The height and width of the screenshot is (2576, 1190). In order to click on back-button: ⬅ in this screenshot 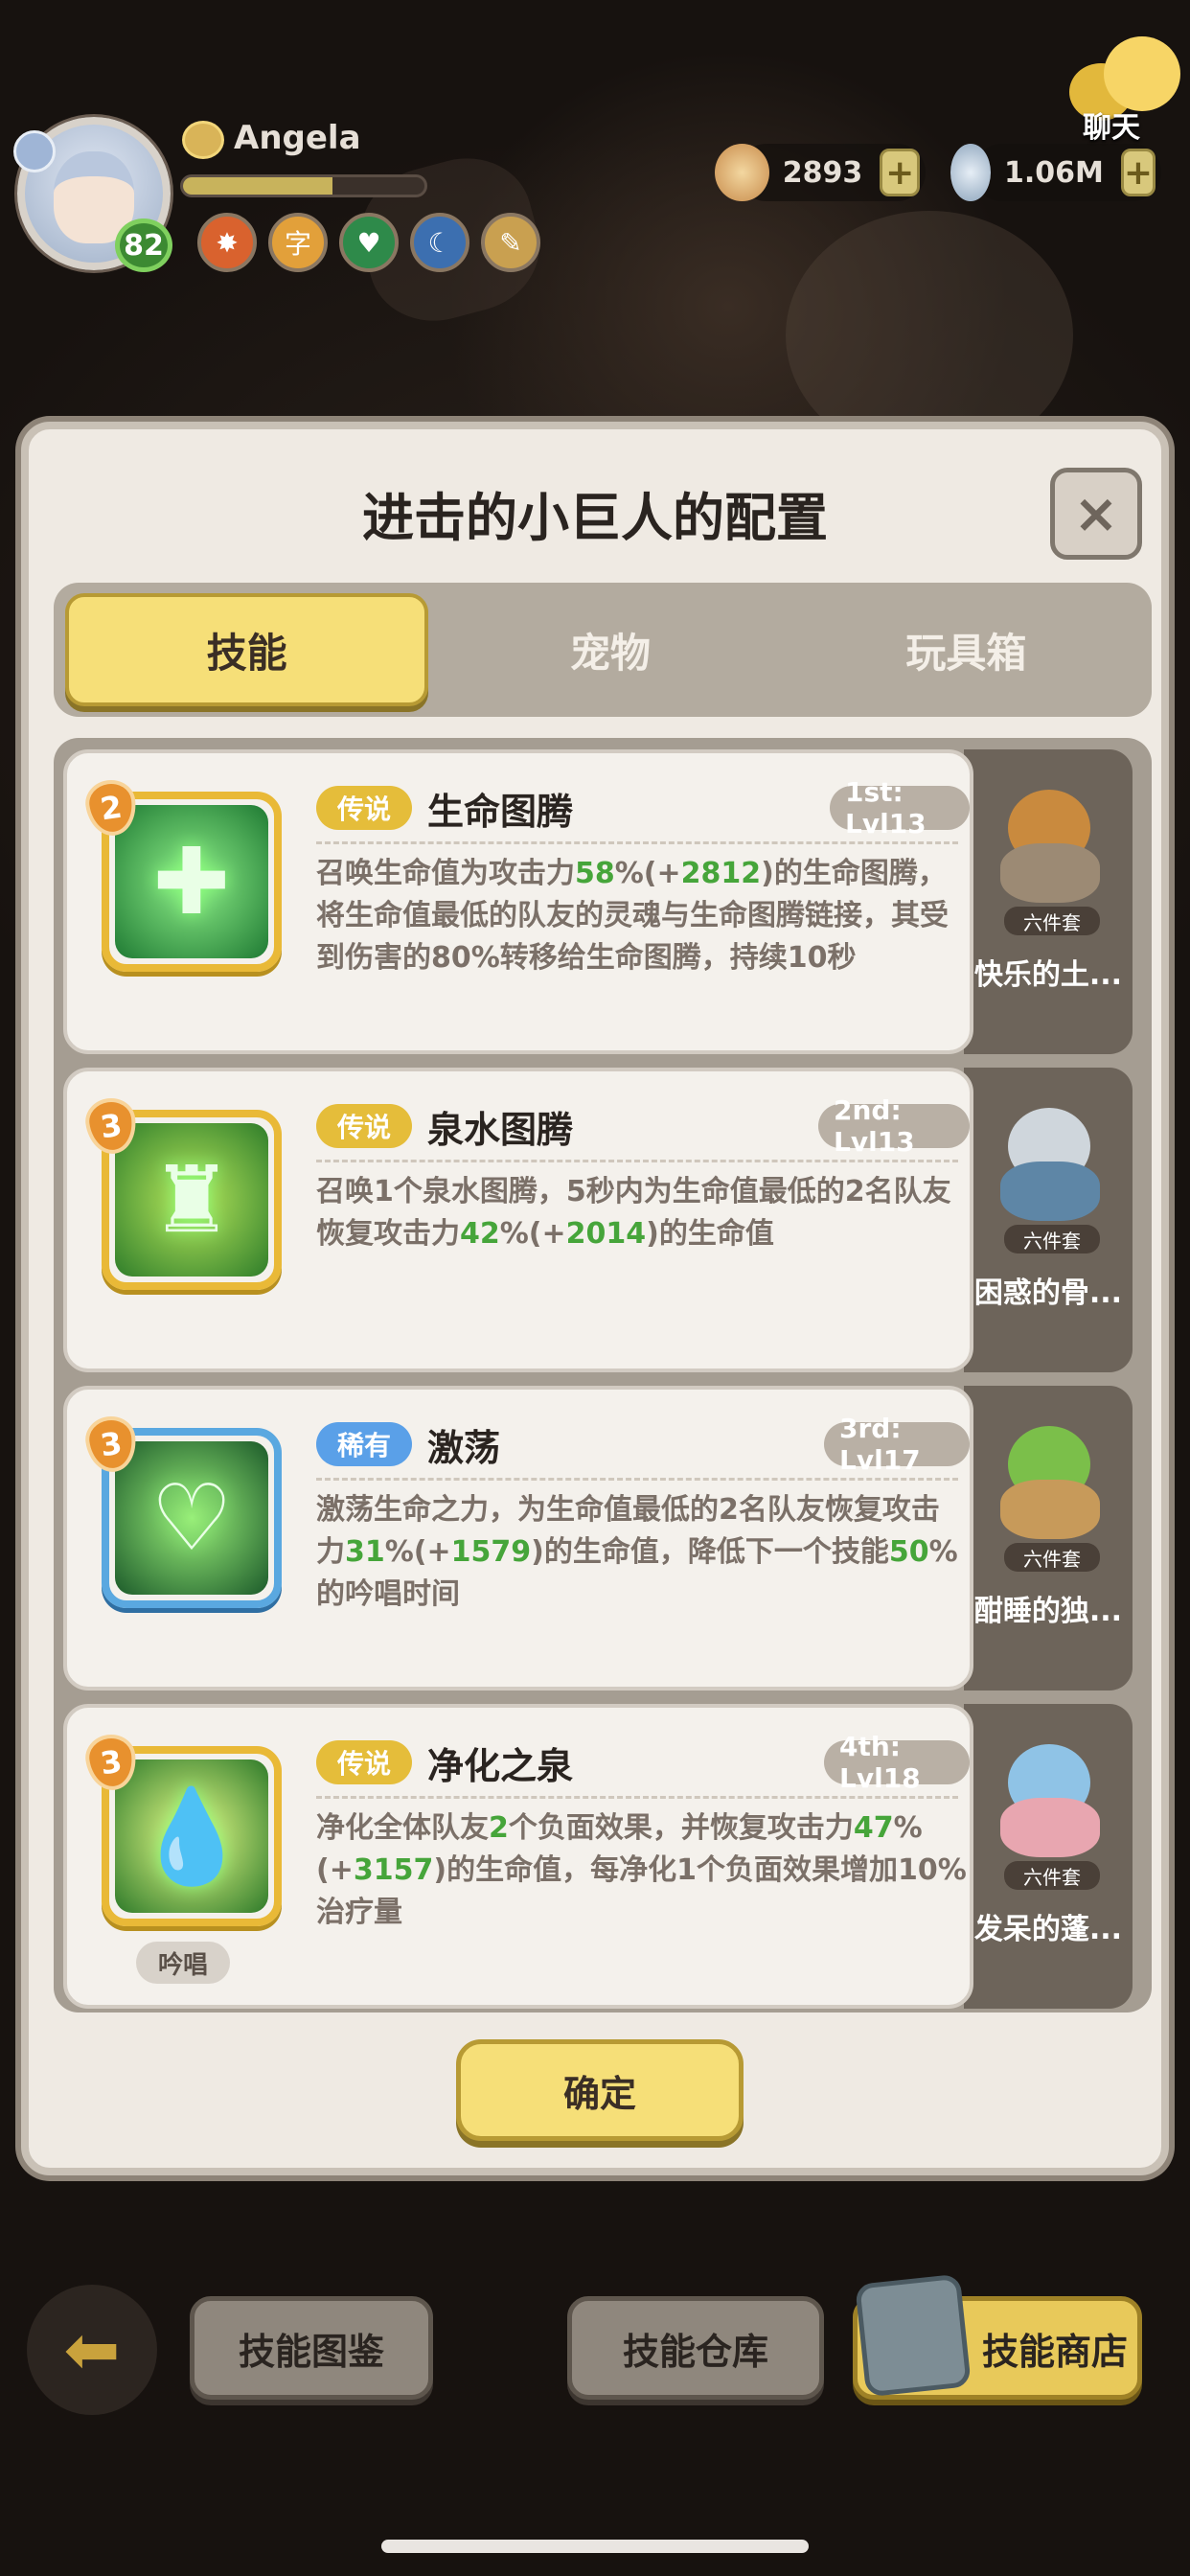, I will do `click(92, 2350)`.